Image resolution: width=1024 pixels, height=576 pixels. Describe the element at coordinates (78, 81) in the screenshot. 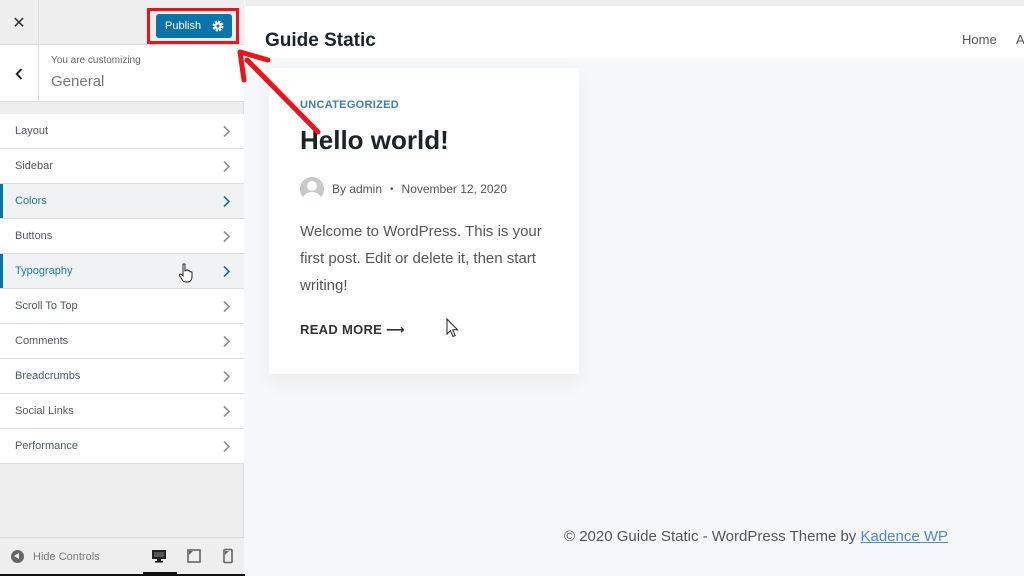

I see `section-title: General` at that location.